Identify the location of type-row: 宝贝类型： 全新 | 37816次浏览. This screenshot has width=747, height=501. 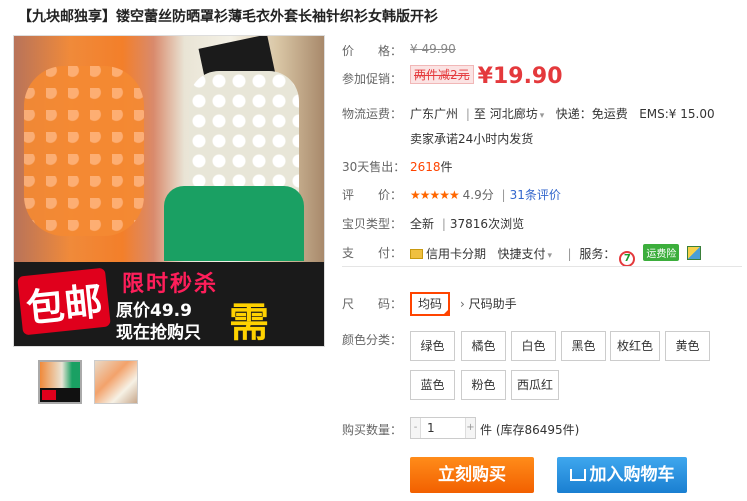
(433, 224).